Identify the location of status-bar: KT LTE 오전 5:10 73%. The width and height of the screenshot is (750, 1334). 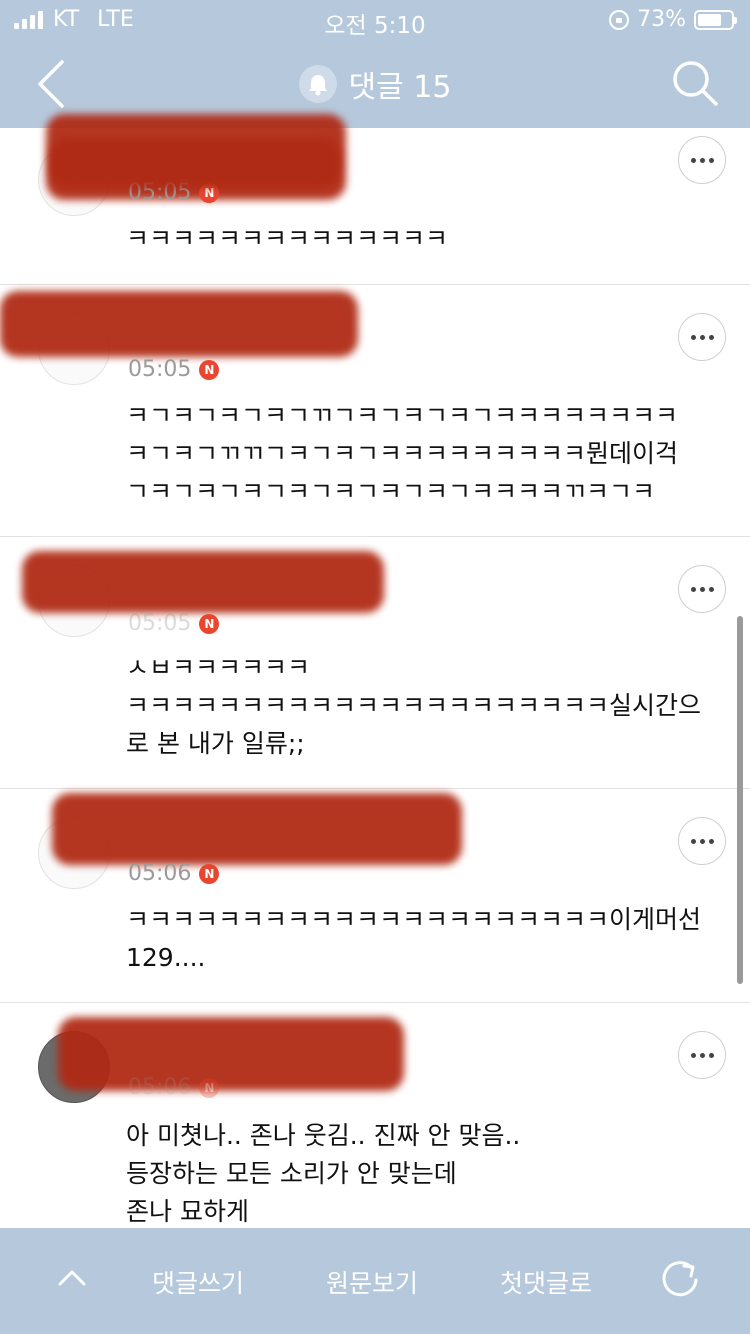
(375, 20).